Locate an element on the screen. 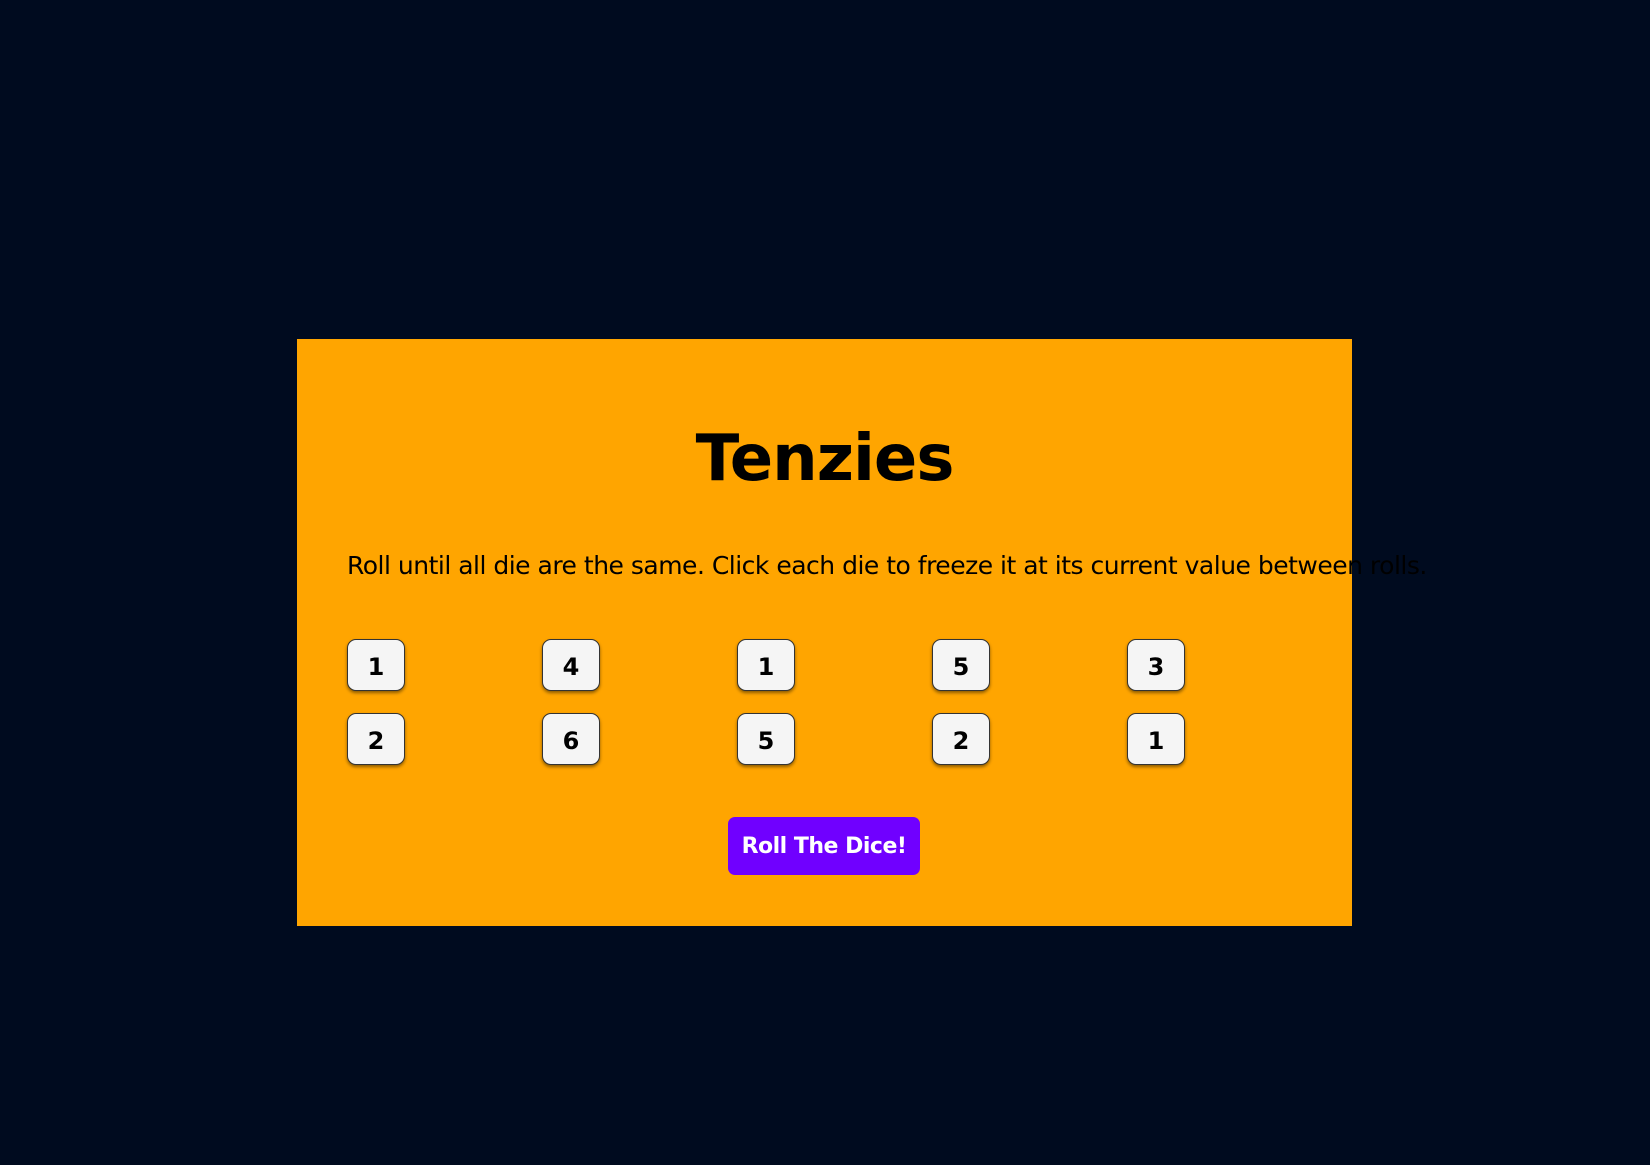 The height and width of the screenshot is (1165, 1650). roll-dice-button: Roll The Dice! is located at coordinates (824, 846).